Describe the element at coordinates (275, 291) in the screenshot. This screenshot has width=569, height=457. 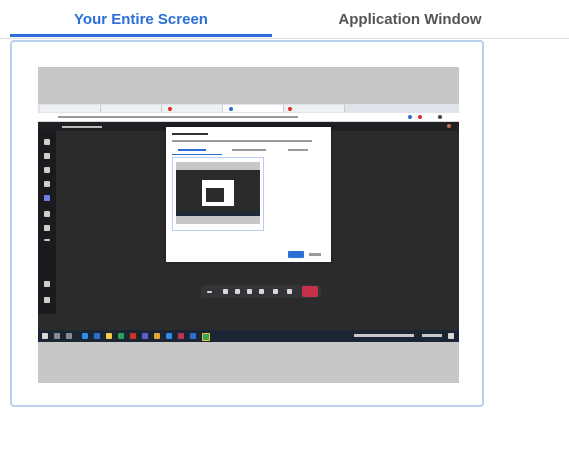
I see `raise-hand-icon` at that location.